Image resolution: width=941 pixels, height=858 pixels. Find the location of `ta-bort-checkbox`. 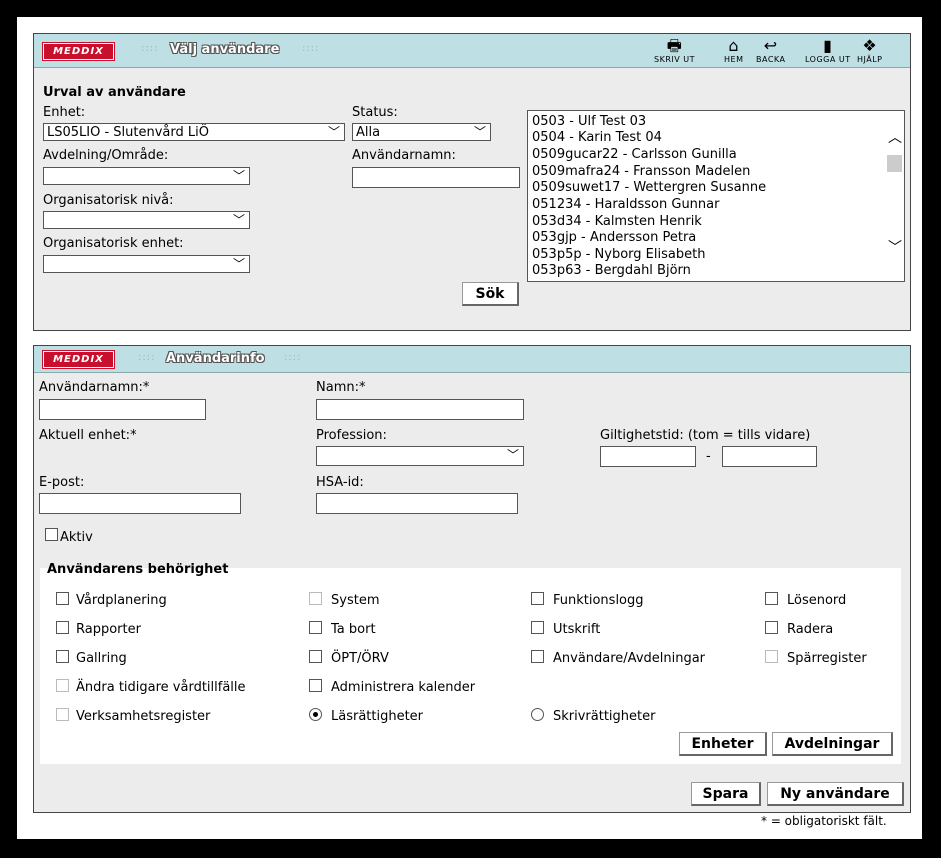

ta-bort-checkbox is located at coordinates (315, 627).